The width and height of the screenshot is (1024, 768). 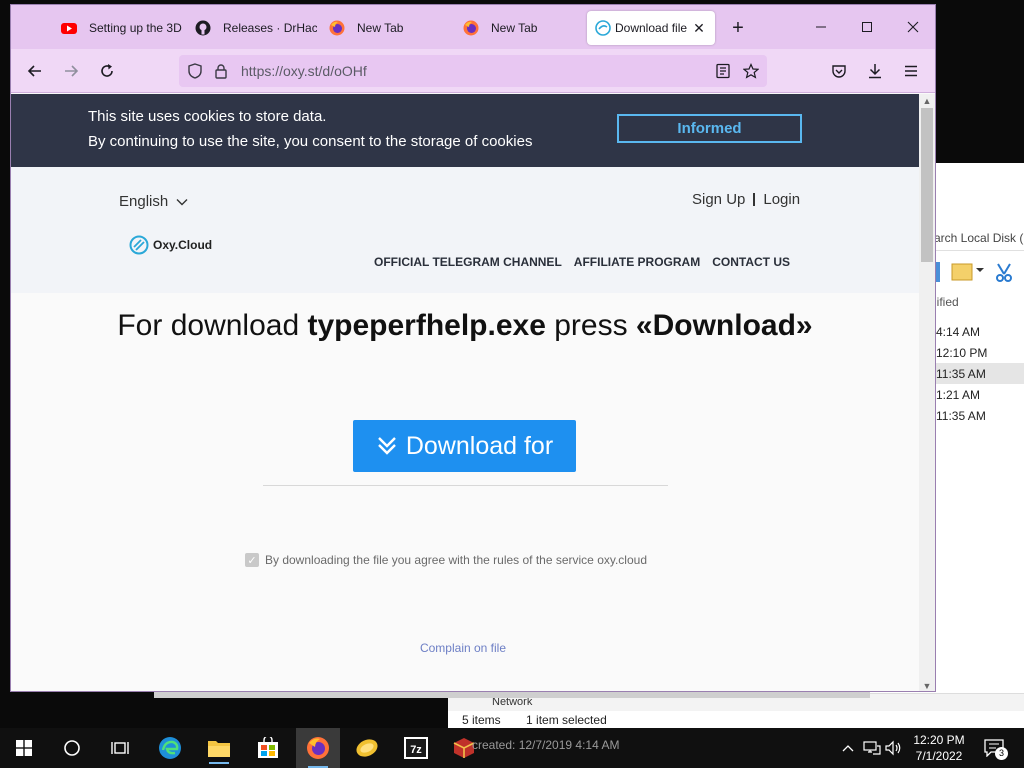 What do you see at coordinates (867, 27) in the screenshot?
I see `maximize-button` at bounding box center [867, 27].